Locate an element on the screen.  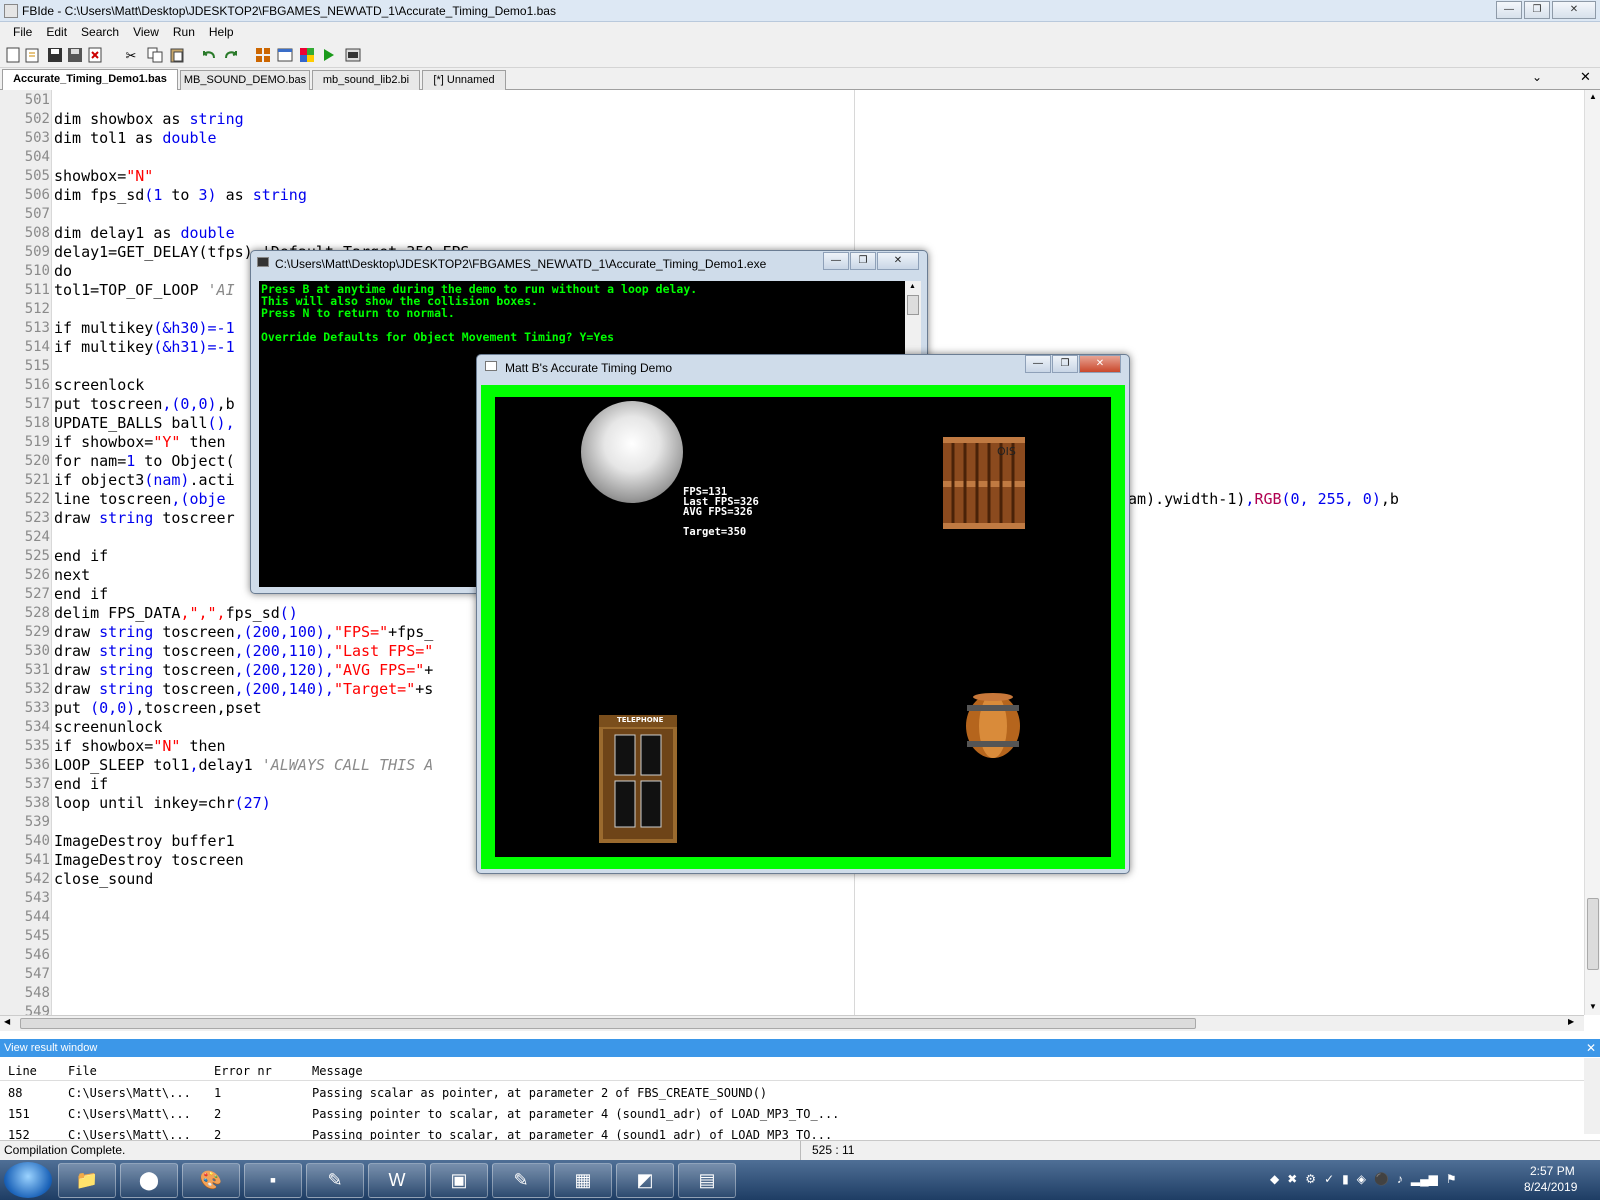
toolbar: ✂ is located at coordinates (800, 55).